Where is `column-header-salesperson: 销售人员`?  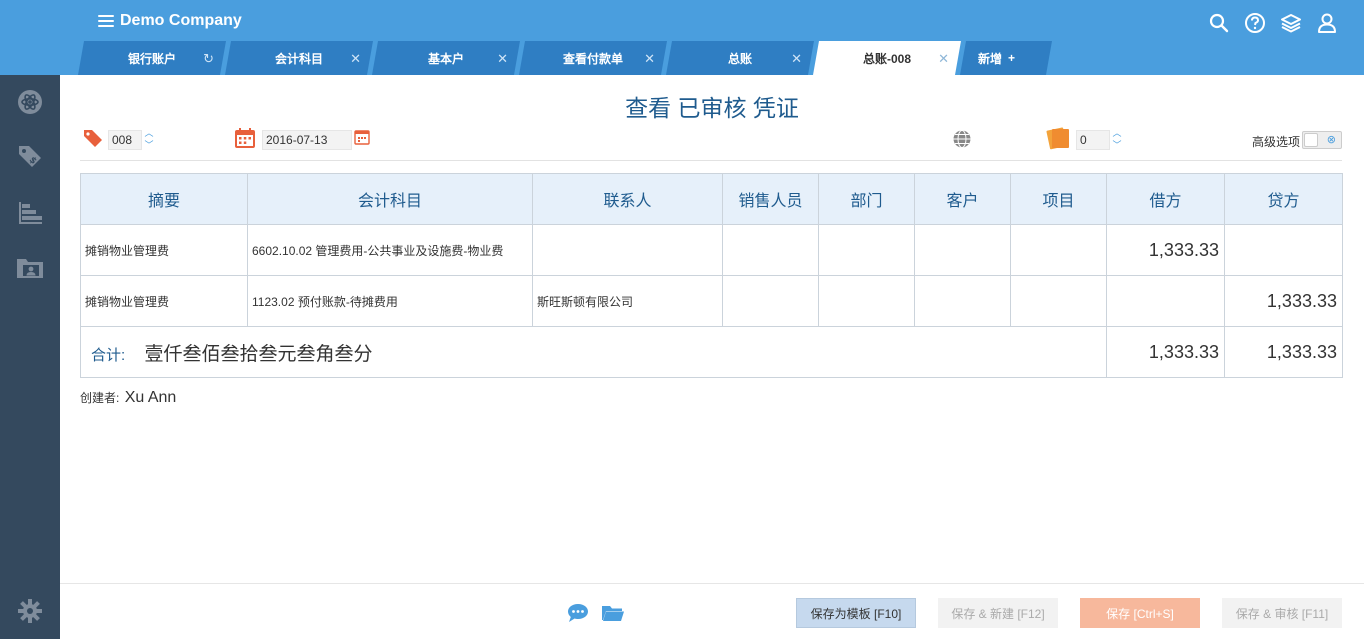 column-header-salesperson: 销售人员 is located at coordinates (770, 199).